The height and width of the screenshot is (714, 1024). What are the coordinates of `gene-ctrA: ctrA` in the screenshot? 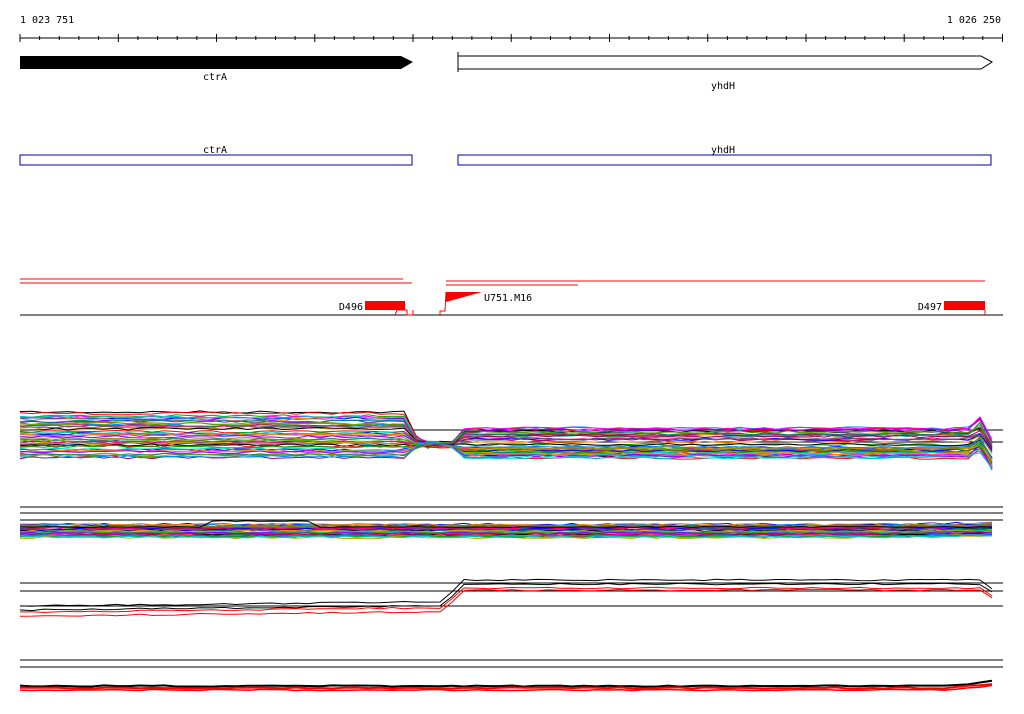 It's located at (216, 69).